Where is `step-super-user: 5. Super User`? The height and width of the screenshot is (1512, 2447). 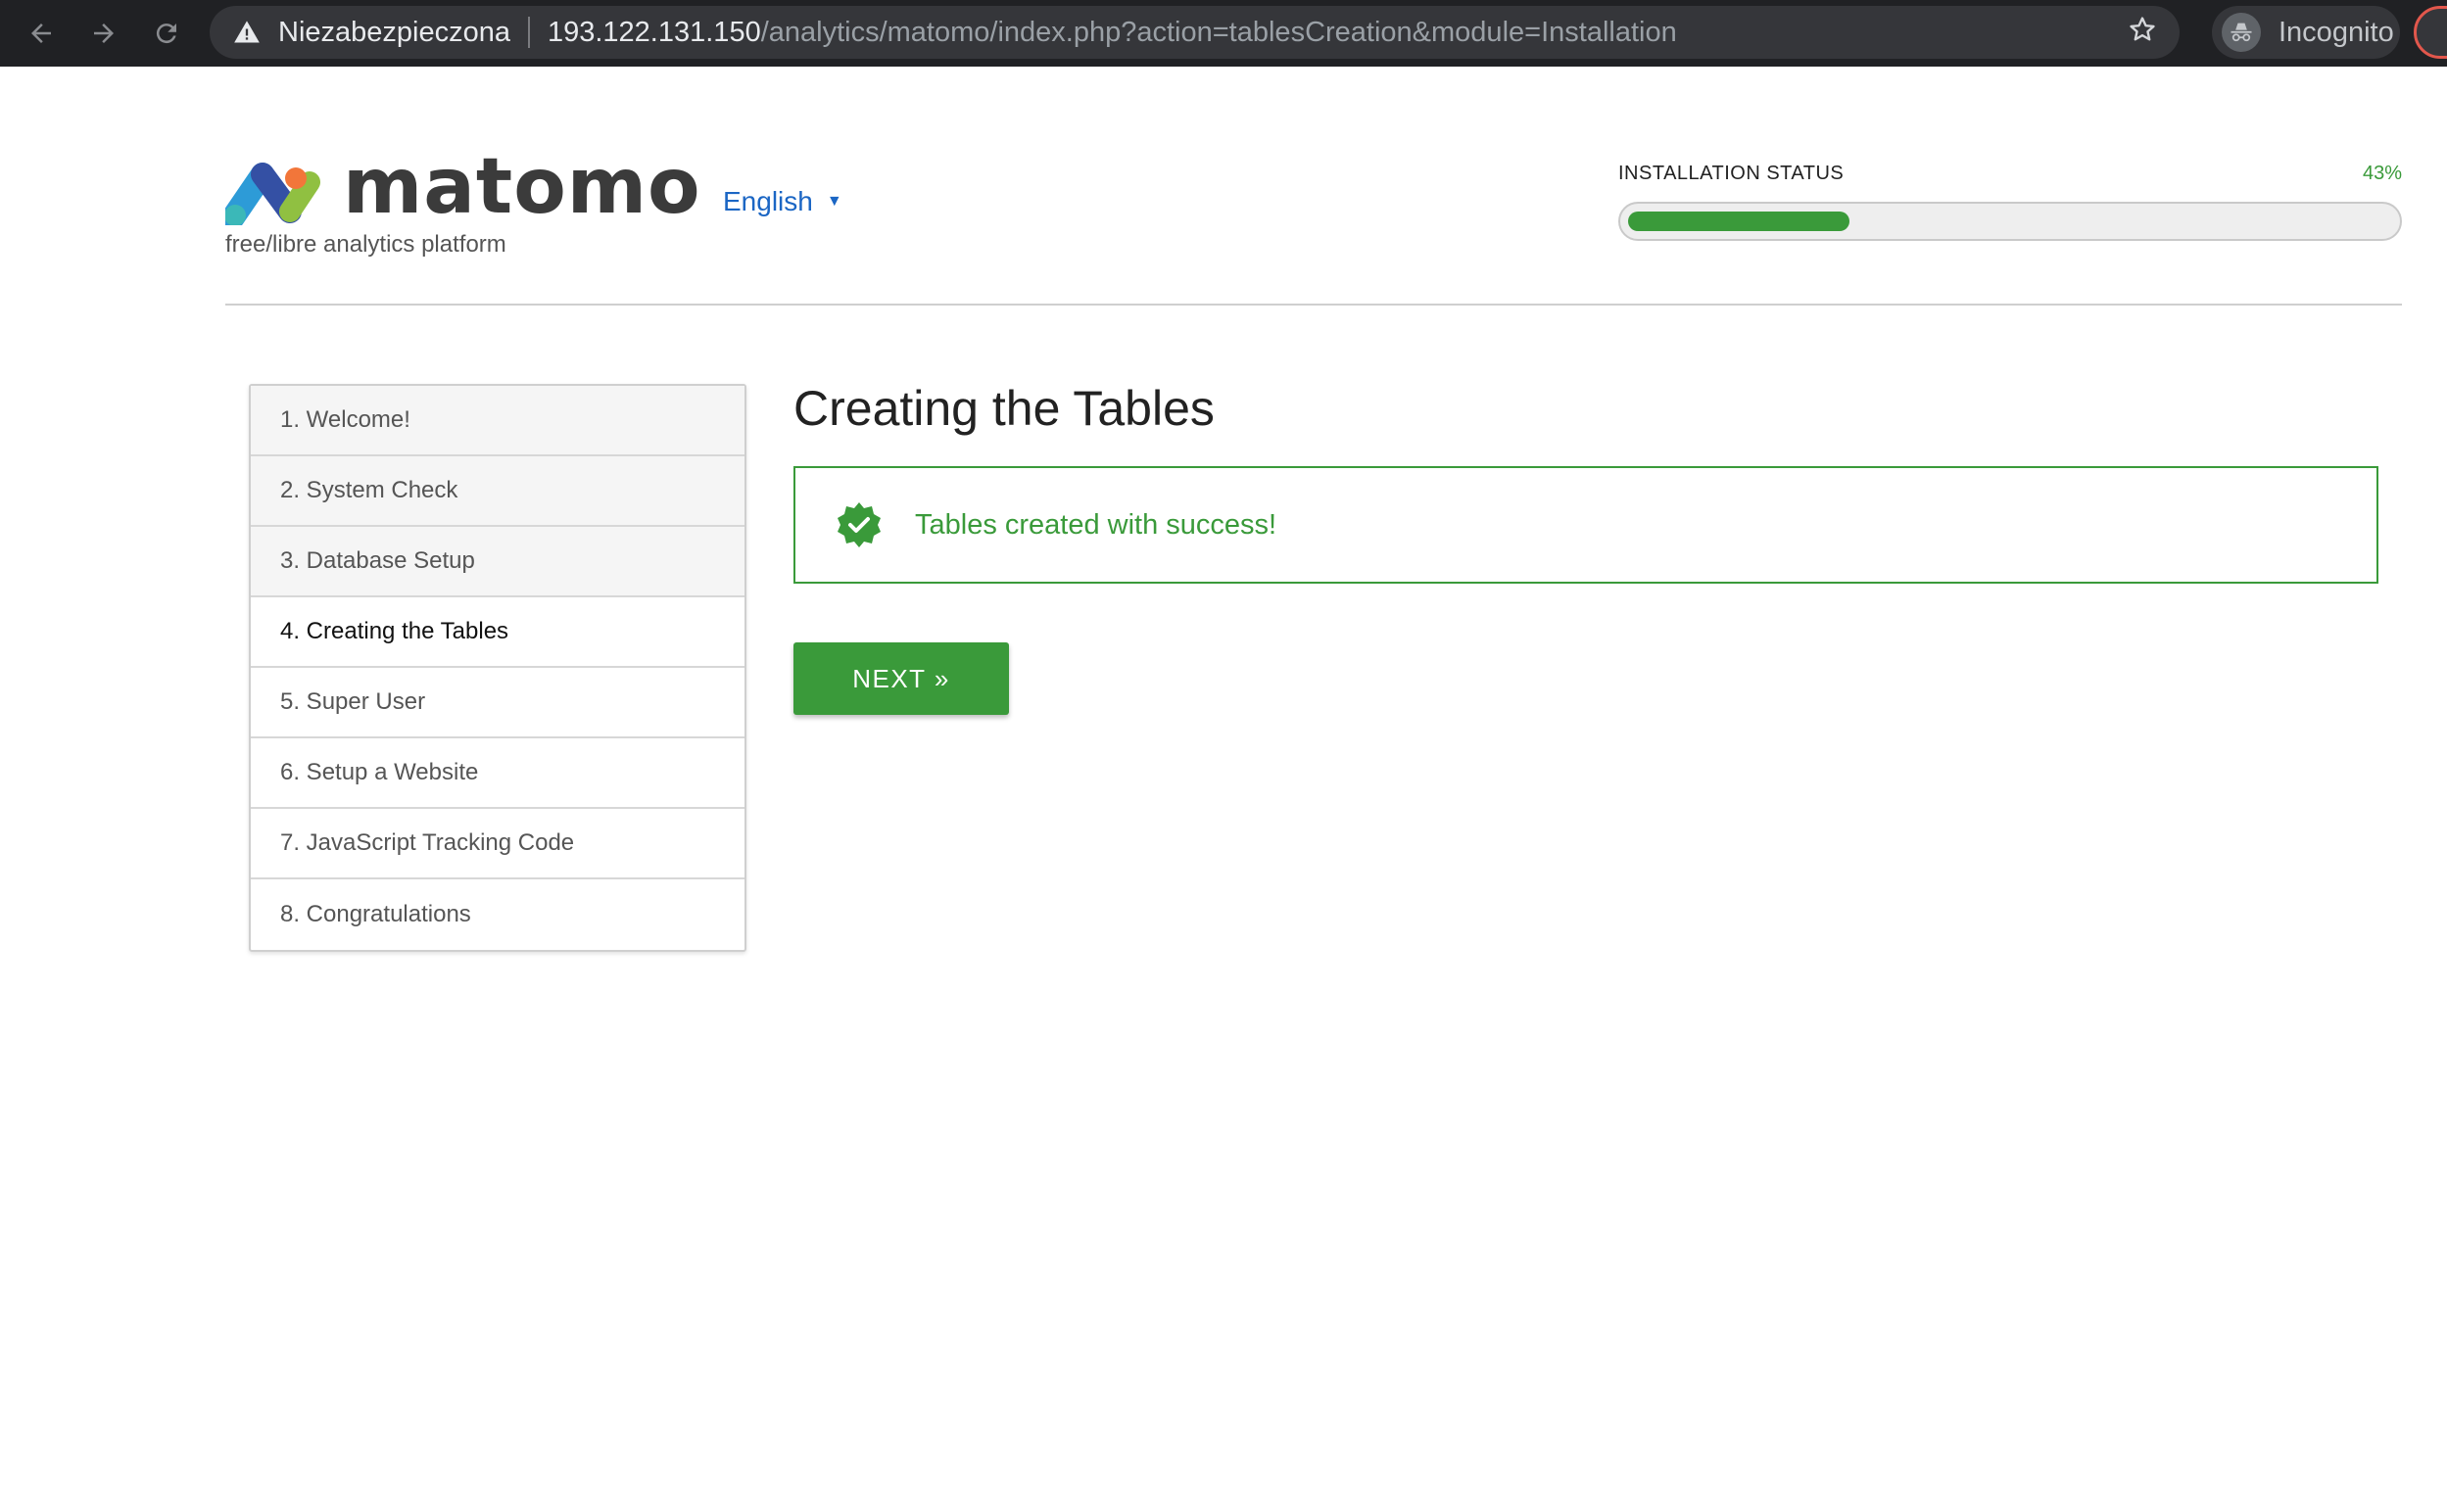
step-super-user: 5. Super User is located at coordinates (497, 703).